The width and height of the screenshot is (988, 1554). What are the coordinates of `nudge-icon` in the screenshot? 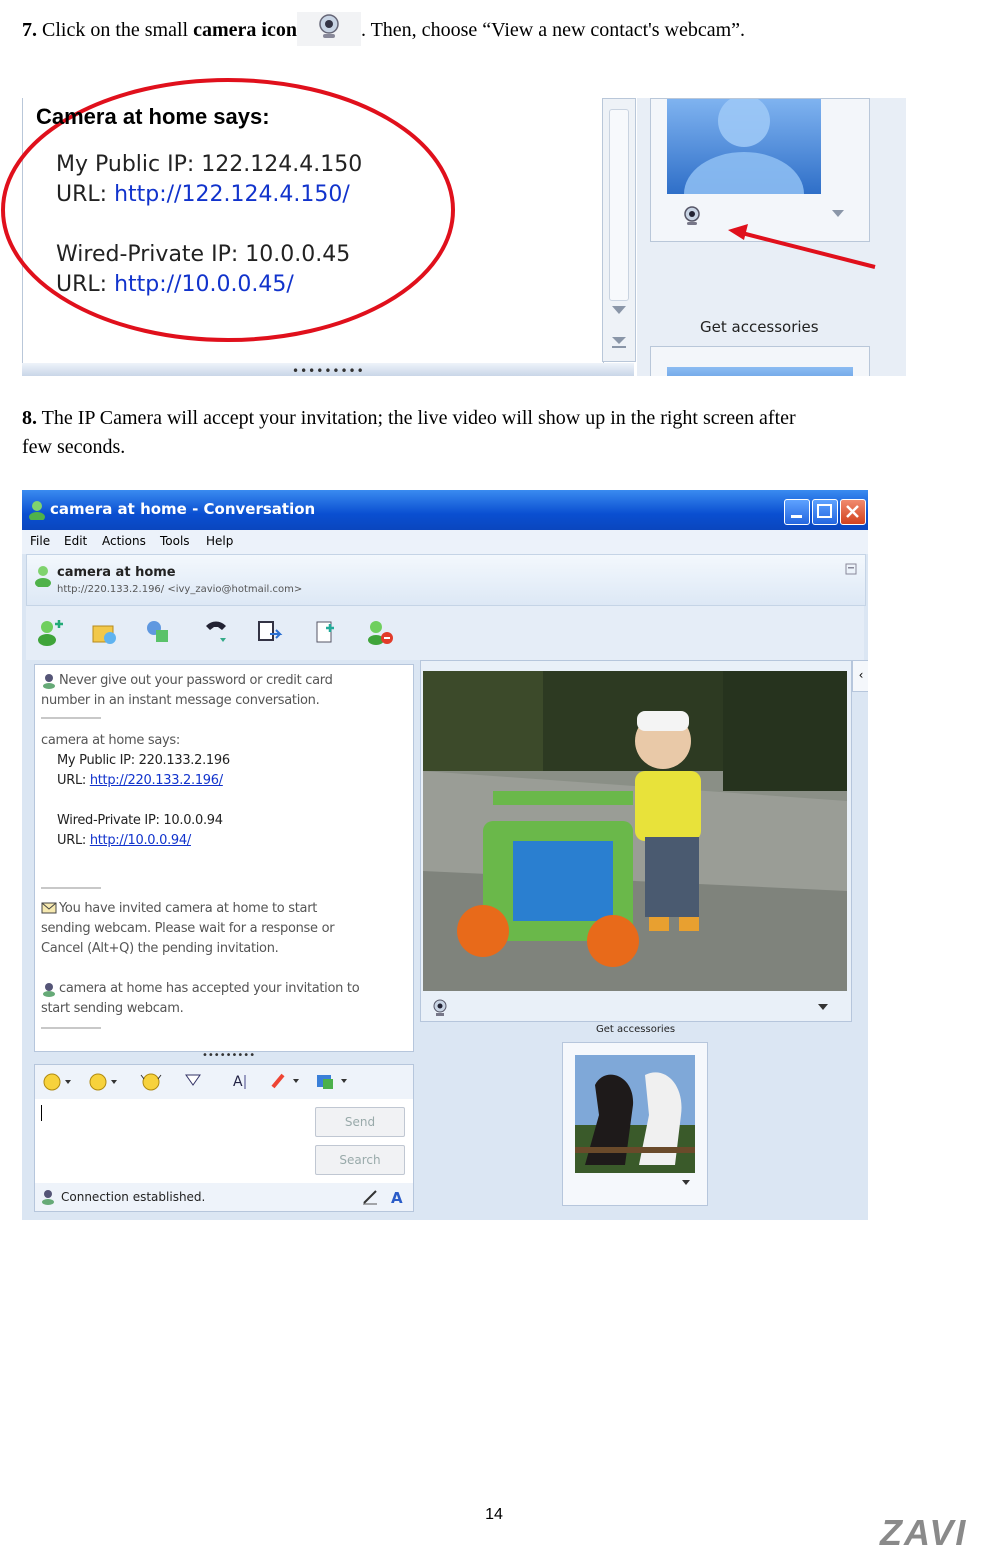 It's located at (151, 1082).